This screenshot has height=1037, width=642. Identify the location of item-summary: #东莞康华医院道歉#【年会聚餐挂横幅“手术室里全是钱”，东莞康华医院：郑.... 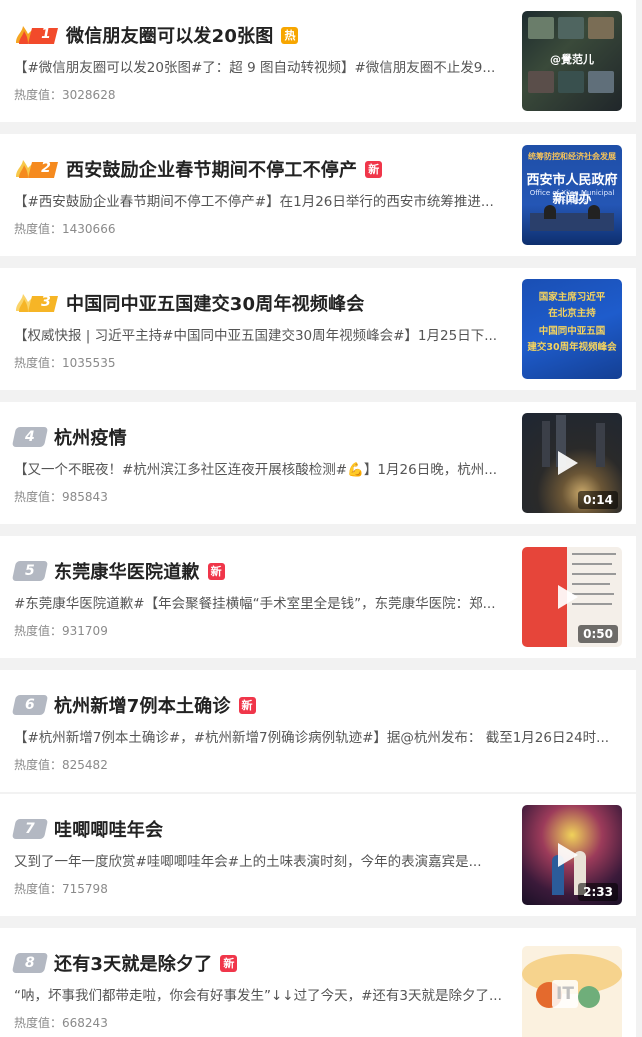
(259, 602).